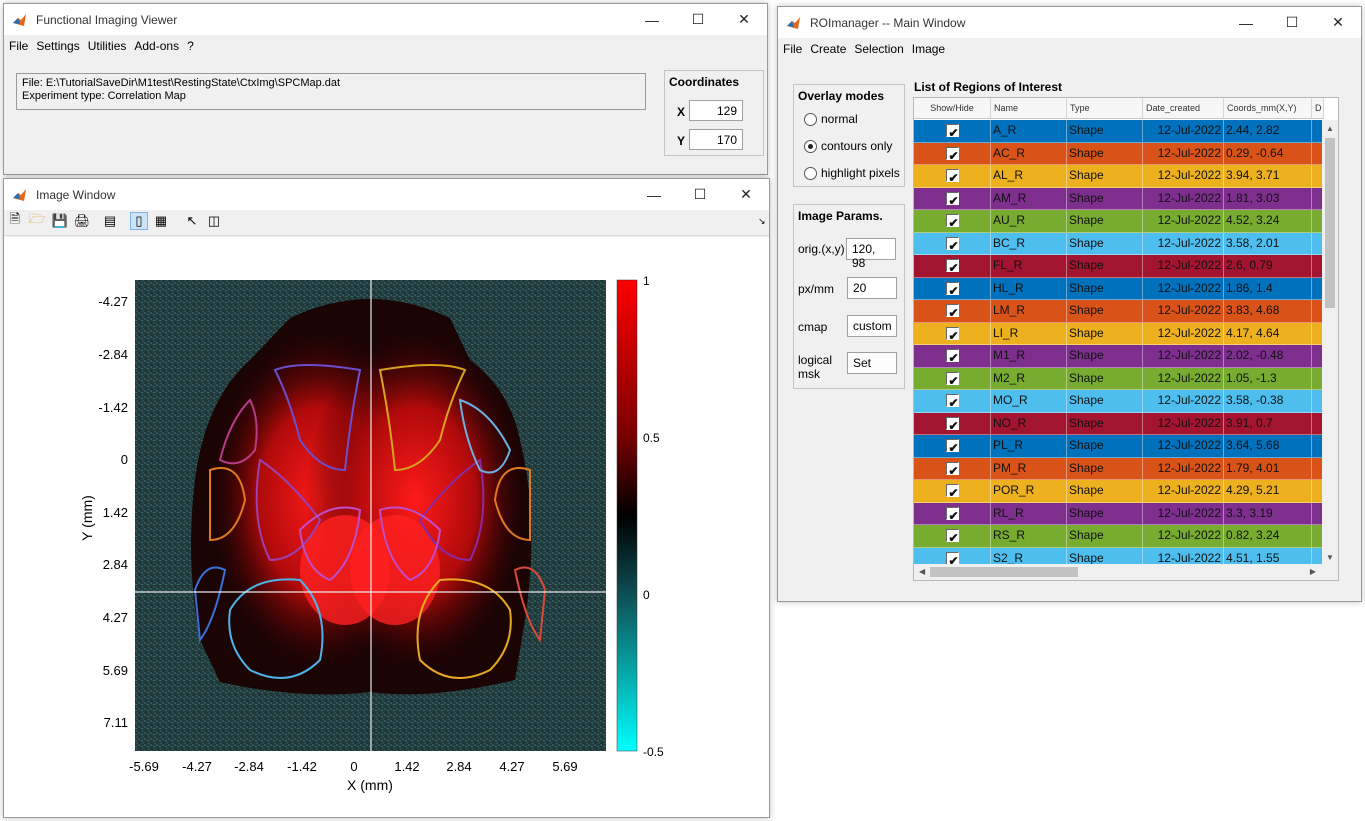  Describe the element at coordinates (1292, 22) in the screenshot. I see `maximize-icon: ☐` at that location.